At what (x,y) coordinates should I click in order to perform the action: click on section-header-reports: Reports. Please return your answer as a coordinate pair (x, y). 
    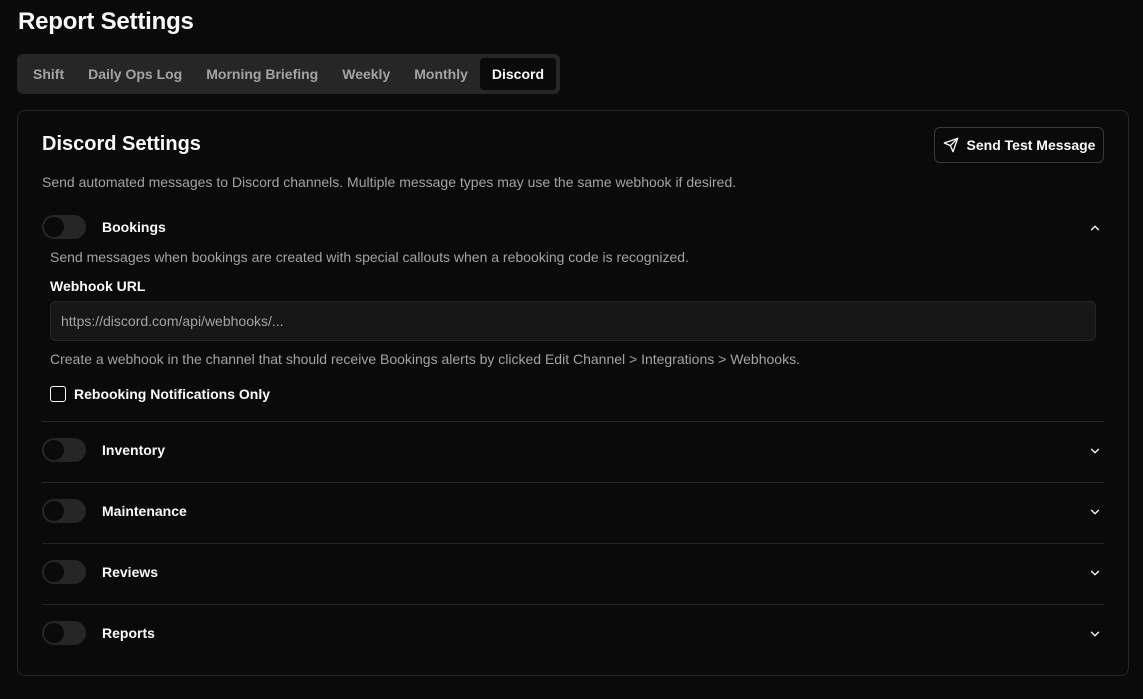
    Looking at the image, I should click on (573, 633).